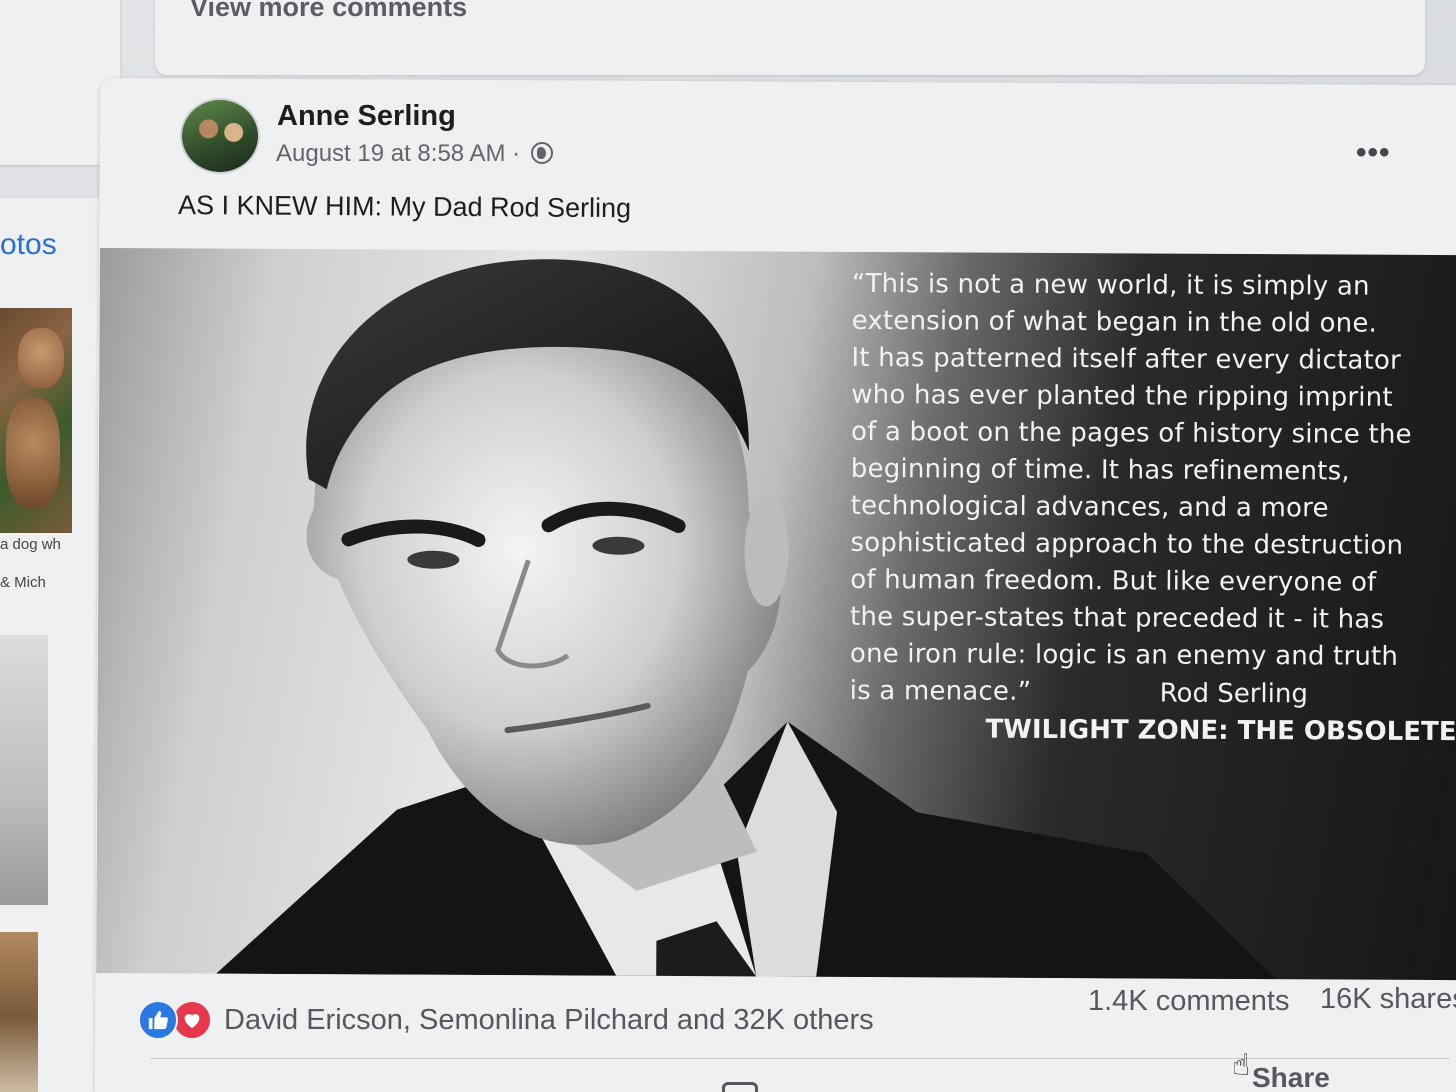 The image size is (1456, 1092). Describe the element at coordinates (1388, 999) in the screenshot. I see `share-count-link: 16K shares` at that location.